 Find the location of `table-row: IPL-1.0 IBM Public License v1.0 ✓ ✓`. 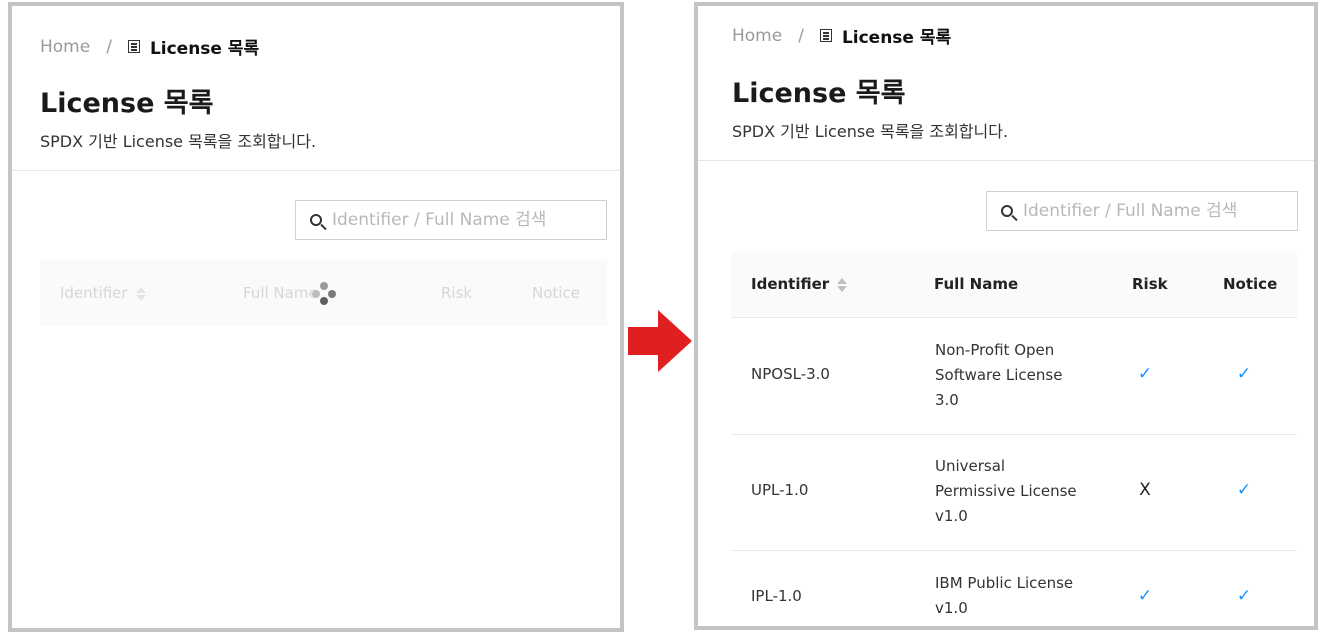

table-row: IPL-1.0 IBM Public License v1.0 ✓ ✓ is located at coordinates (1014, 588).